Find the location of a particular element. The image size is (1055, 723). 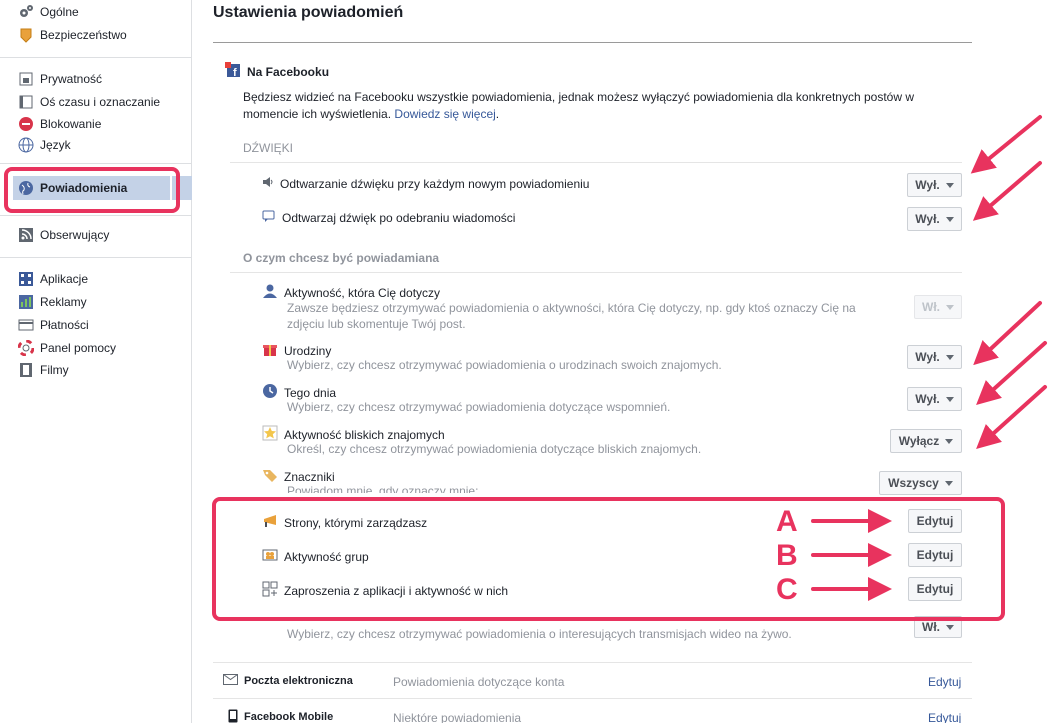

sidebar-item-label: Płatności is located at coordinates (64, 325).